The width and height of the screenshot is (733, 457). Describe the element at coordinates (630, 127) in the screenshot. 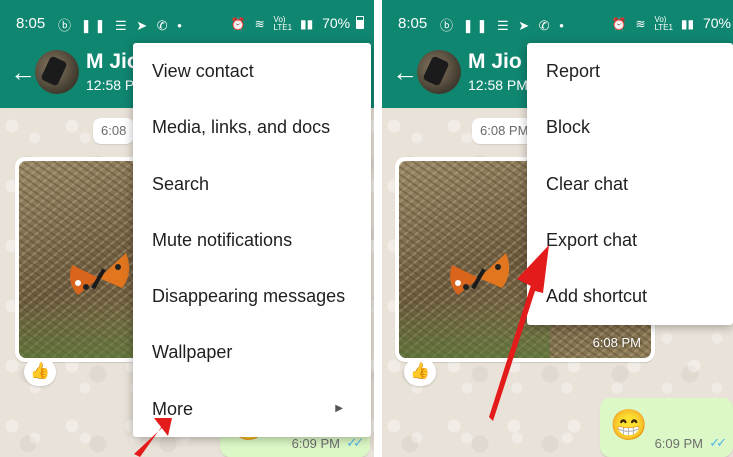

I see `menu-item-block: Block` at that location.